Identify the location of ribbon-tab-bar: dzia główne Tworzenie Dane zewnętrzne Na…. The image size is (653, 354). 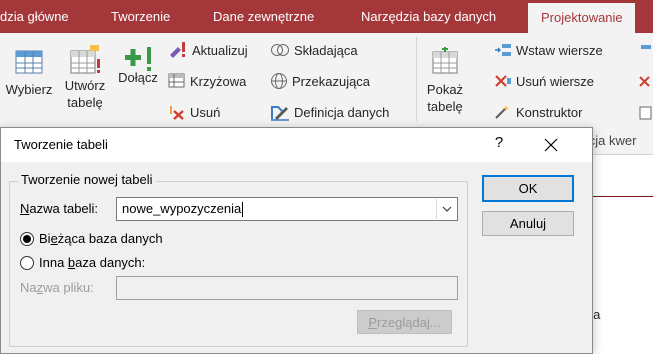
(326, 16).